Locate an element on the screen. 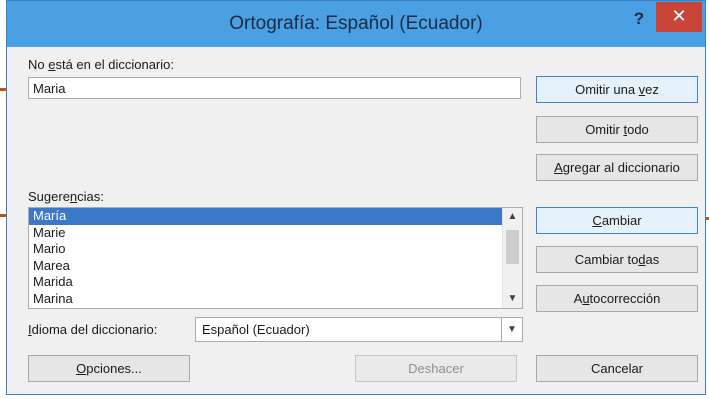 This screenshot has height=399, width=709. dictionary-language-label: Idioma del diccionario: is located at coordinates (93, 329).